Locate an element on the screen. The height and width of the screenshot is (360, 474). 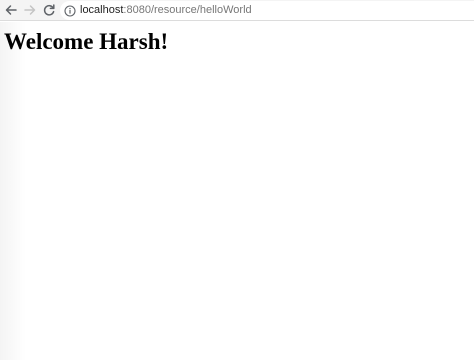
forward-button is located at coordinates (30, 10).